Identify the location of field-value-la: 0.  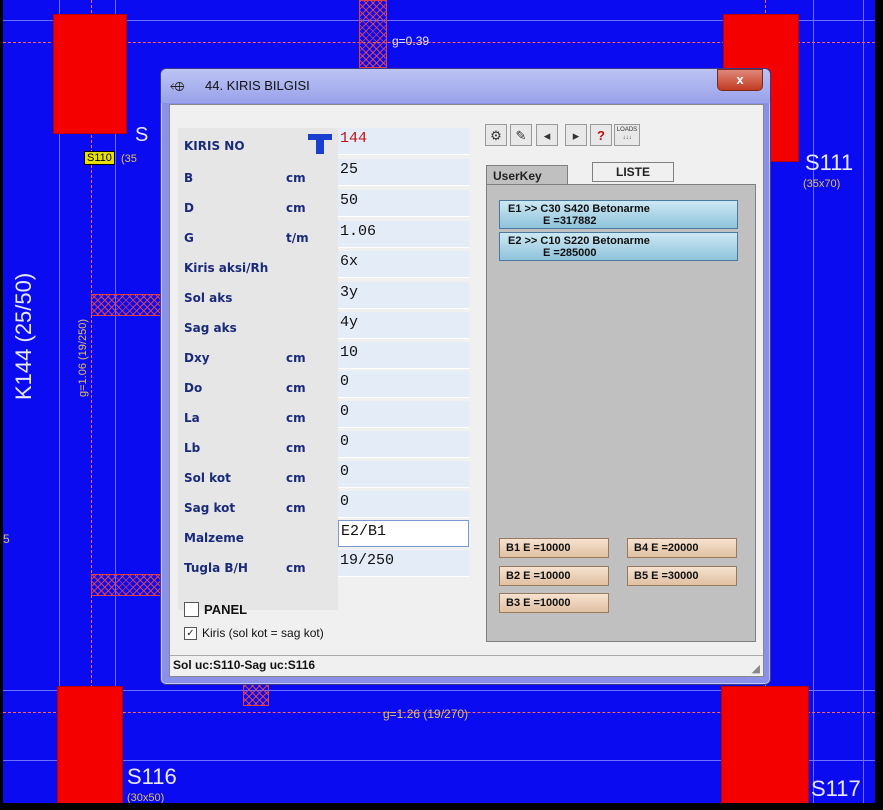
(403, 414).